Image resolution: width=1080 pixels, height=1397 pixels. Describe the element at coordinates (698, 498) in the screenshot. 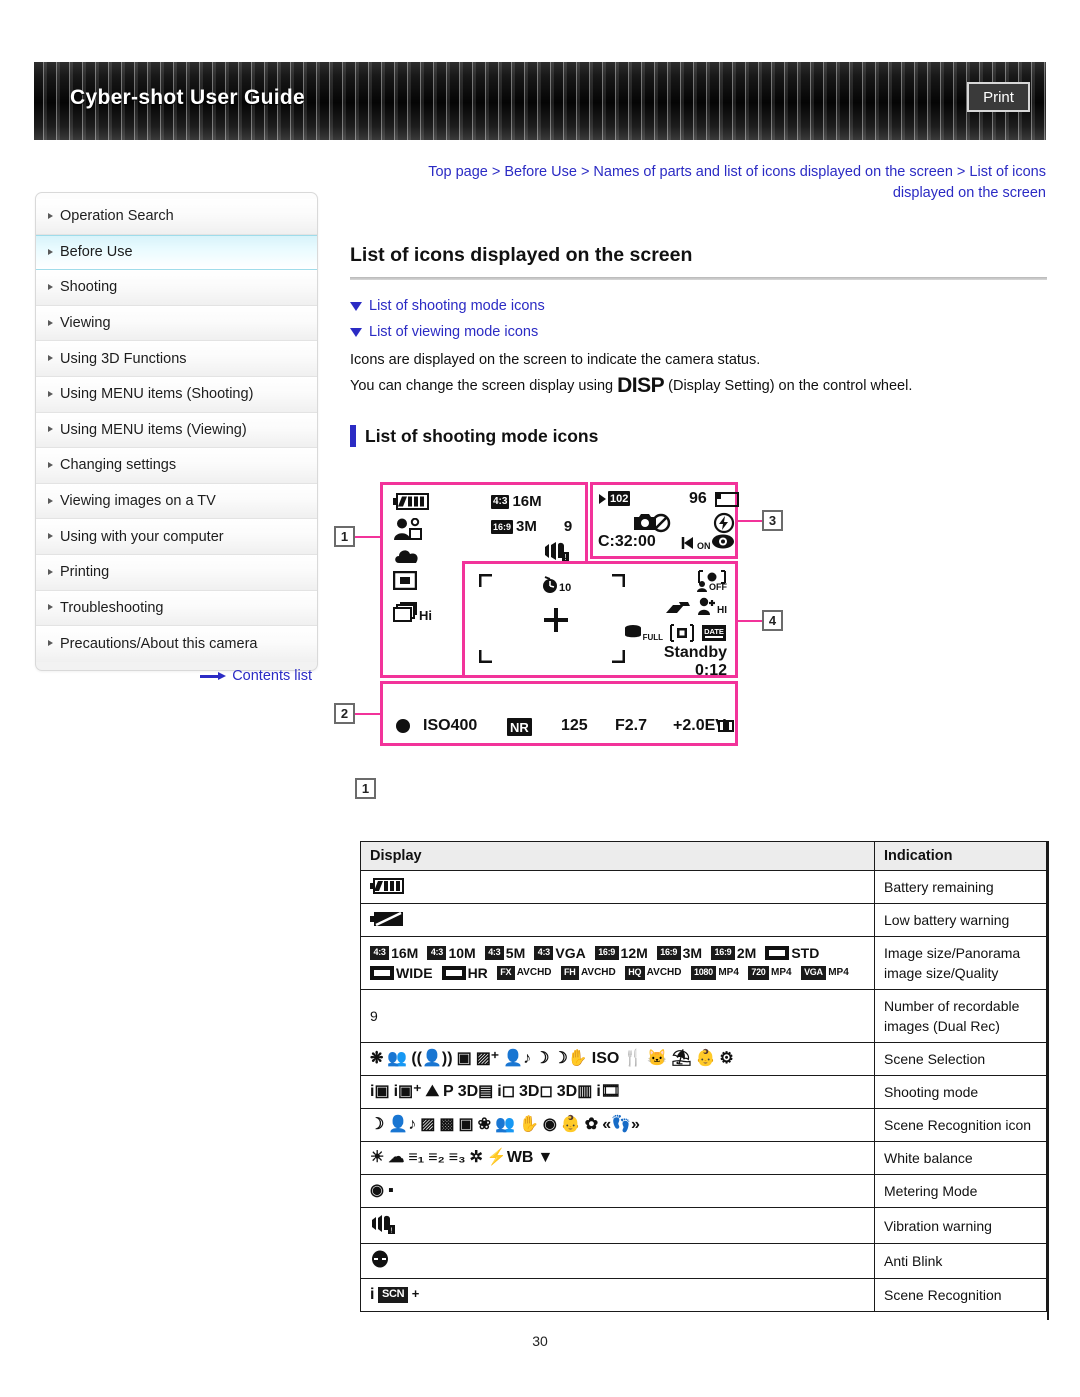

I see `shots-remaining: 96` at that location.